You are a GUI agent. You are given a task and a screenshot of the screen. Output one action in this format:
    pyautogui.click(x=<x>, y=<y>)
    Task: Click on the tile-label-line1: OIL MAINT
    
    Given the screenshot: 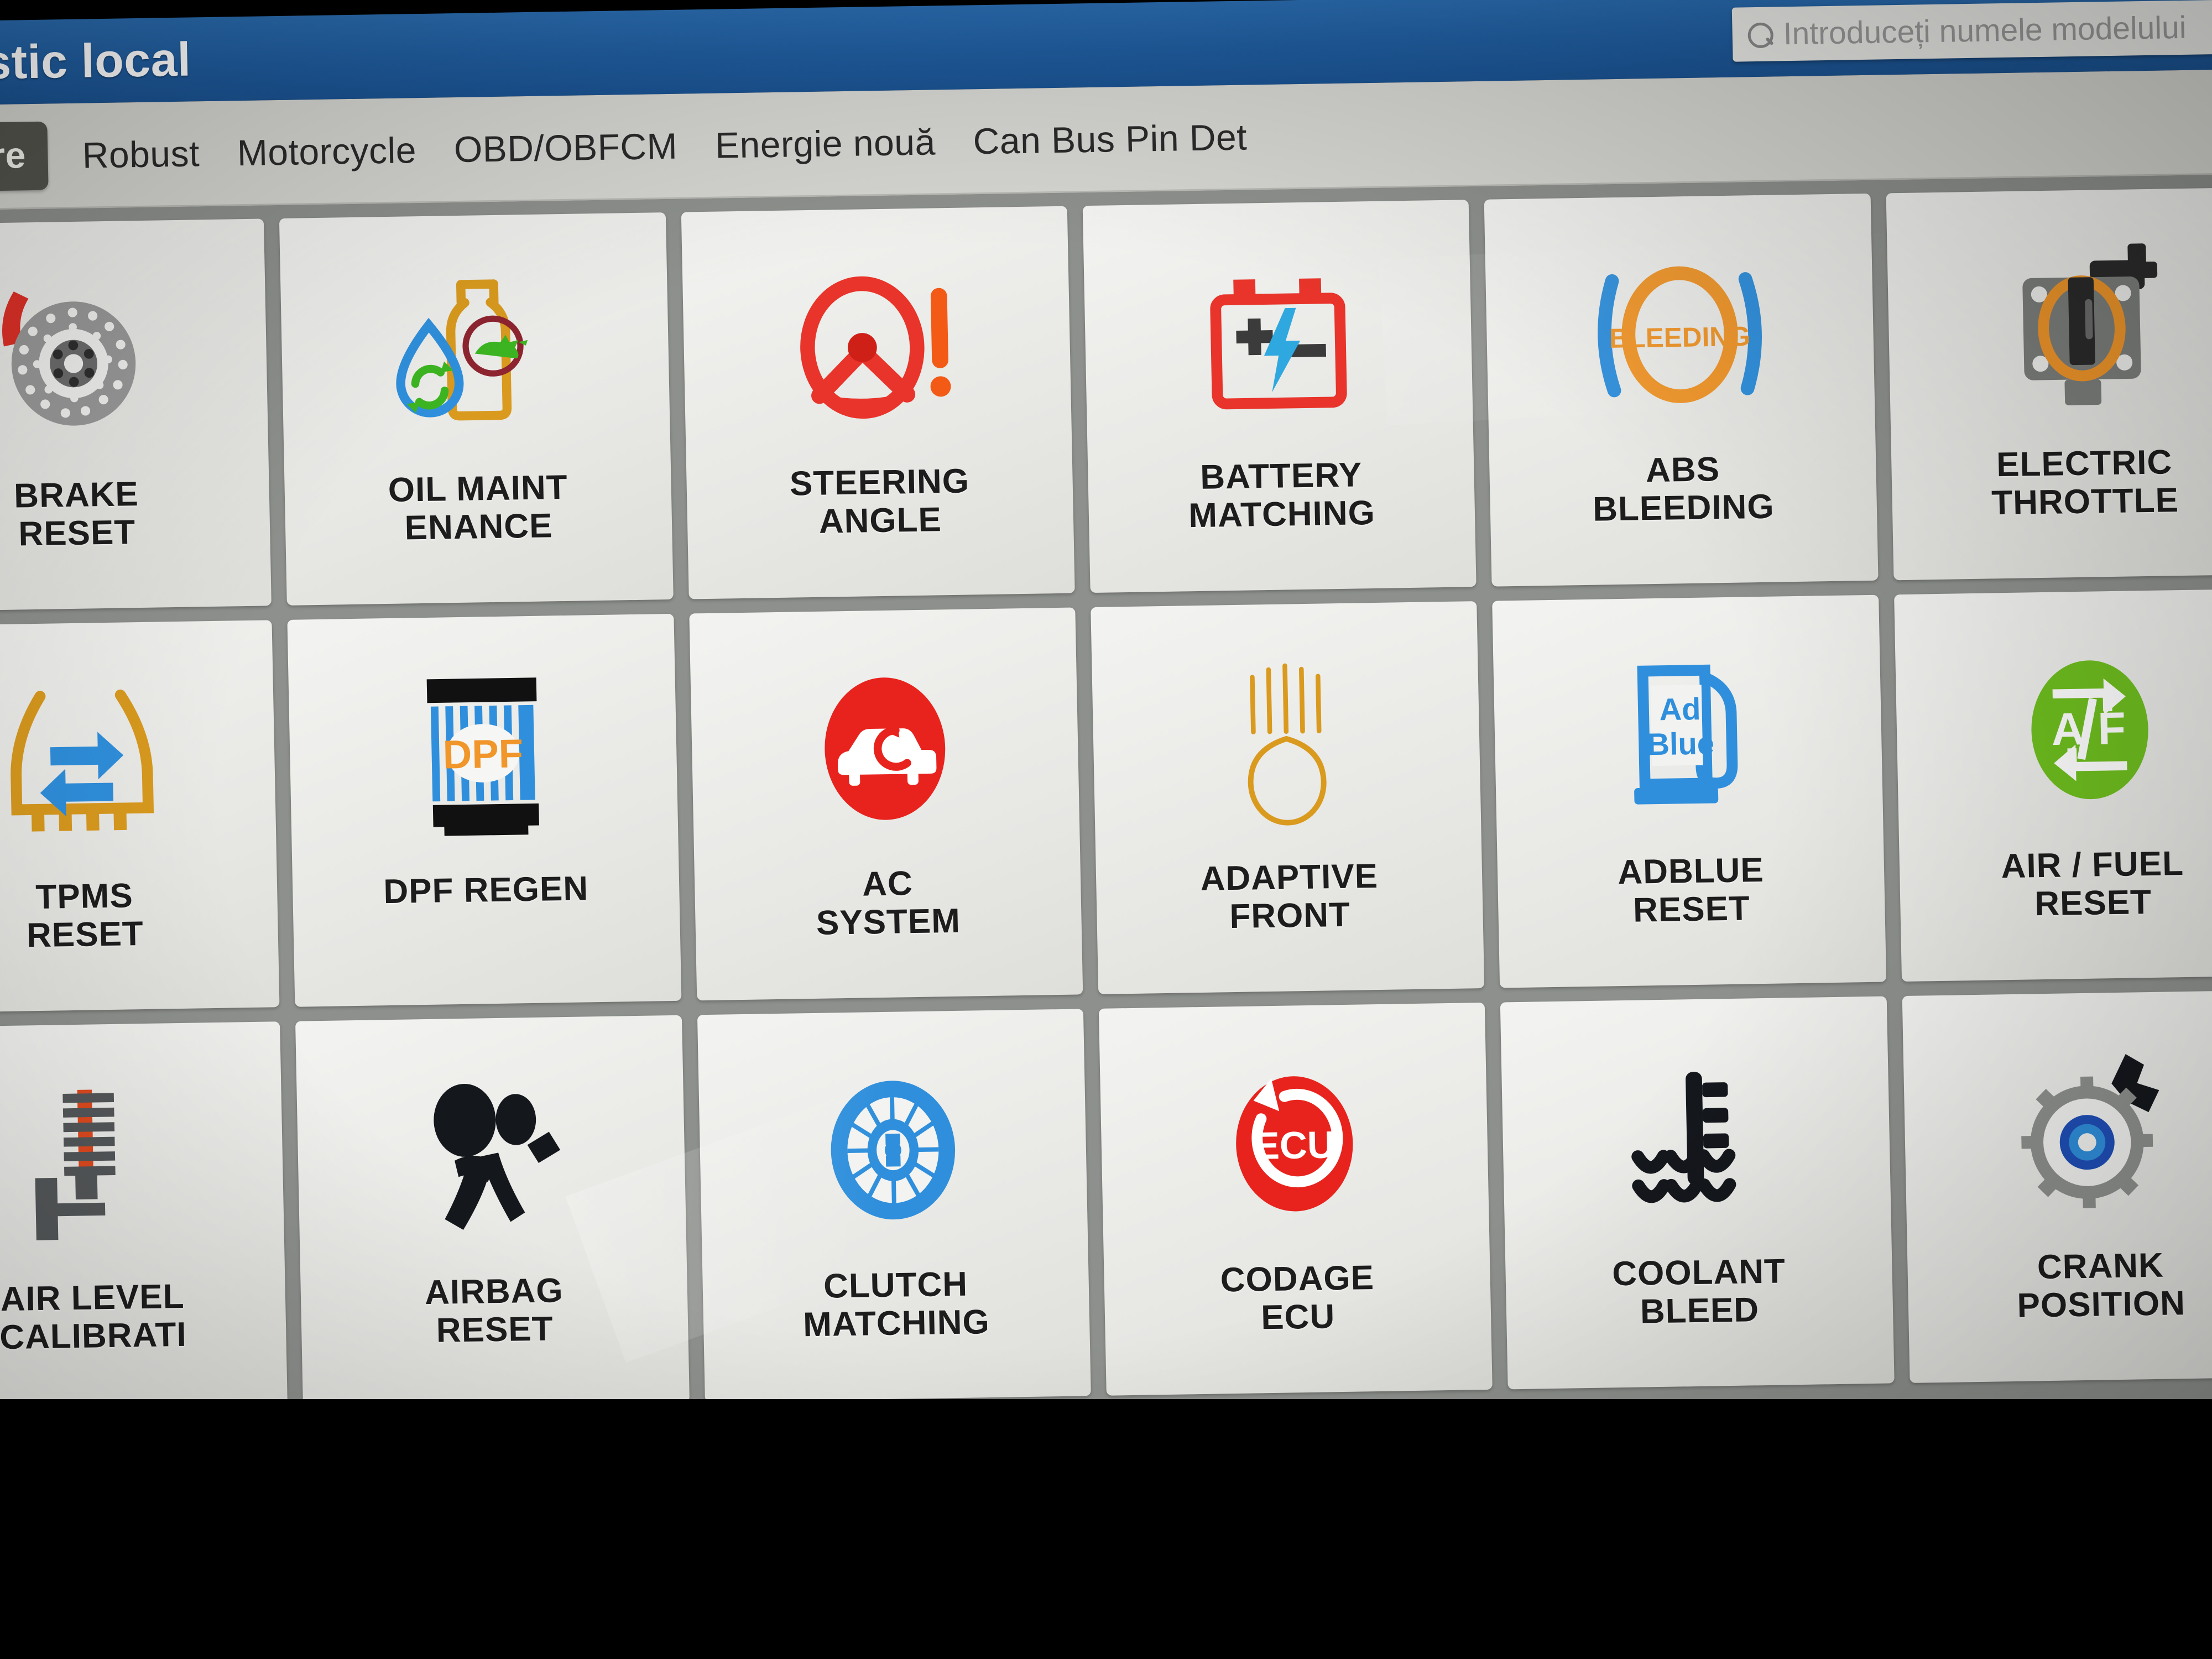 What is the action you would take?
    pyautogui.click(x=478, y=489)
    